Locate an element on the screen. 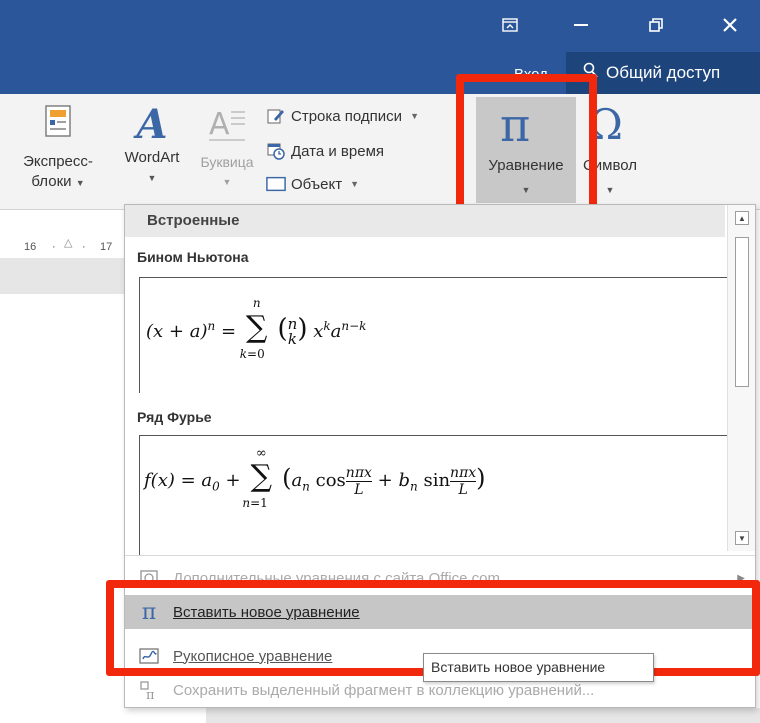  dropcap-icon: A is located at coordinates (227, 127).